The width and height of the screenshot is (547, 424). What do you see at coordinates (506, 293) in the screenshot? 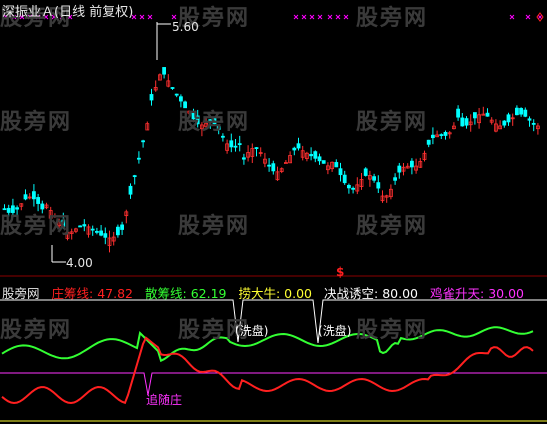
I see `legend-value: 30.00` at bounding box center [506, 293].